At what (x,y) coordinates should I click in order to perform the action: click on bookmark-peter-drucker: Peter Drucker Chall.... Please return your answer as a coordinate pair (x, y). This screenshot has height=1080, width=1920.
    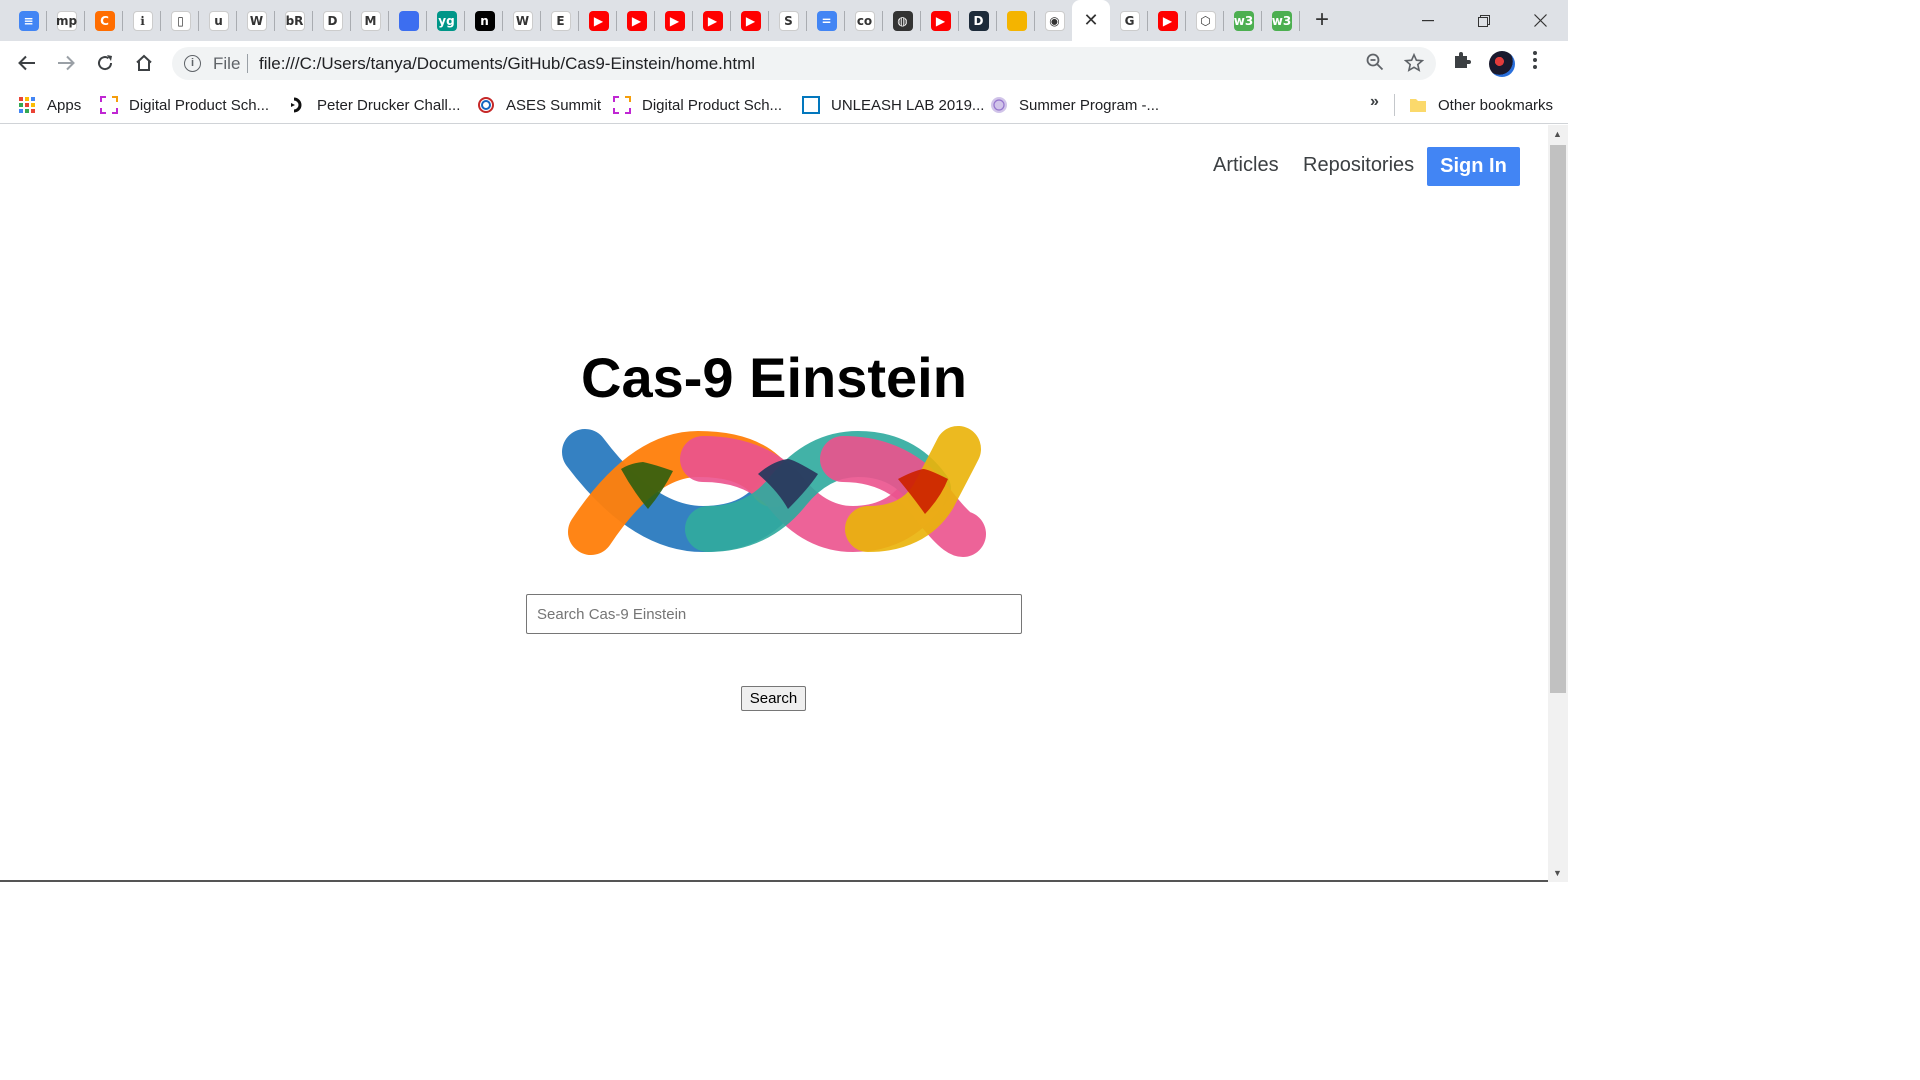
    Looking at the image, I should click on (374, 105).